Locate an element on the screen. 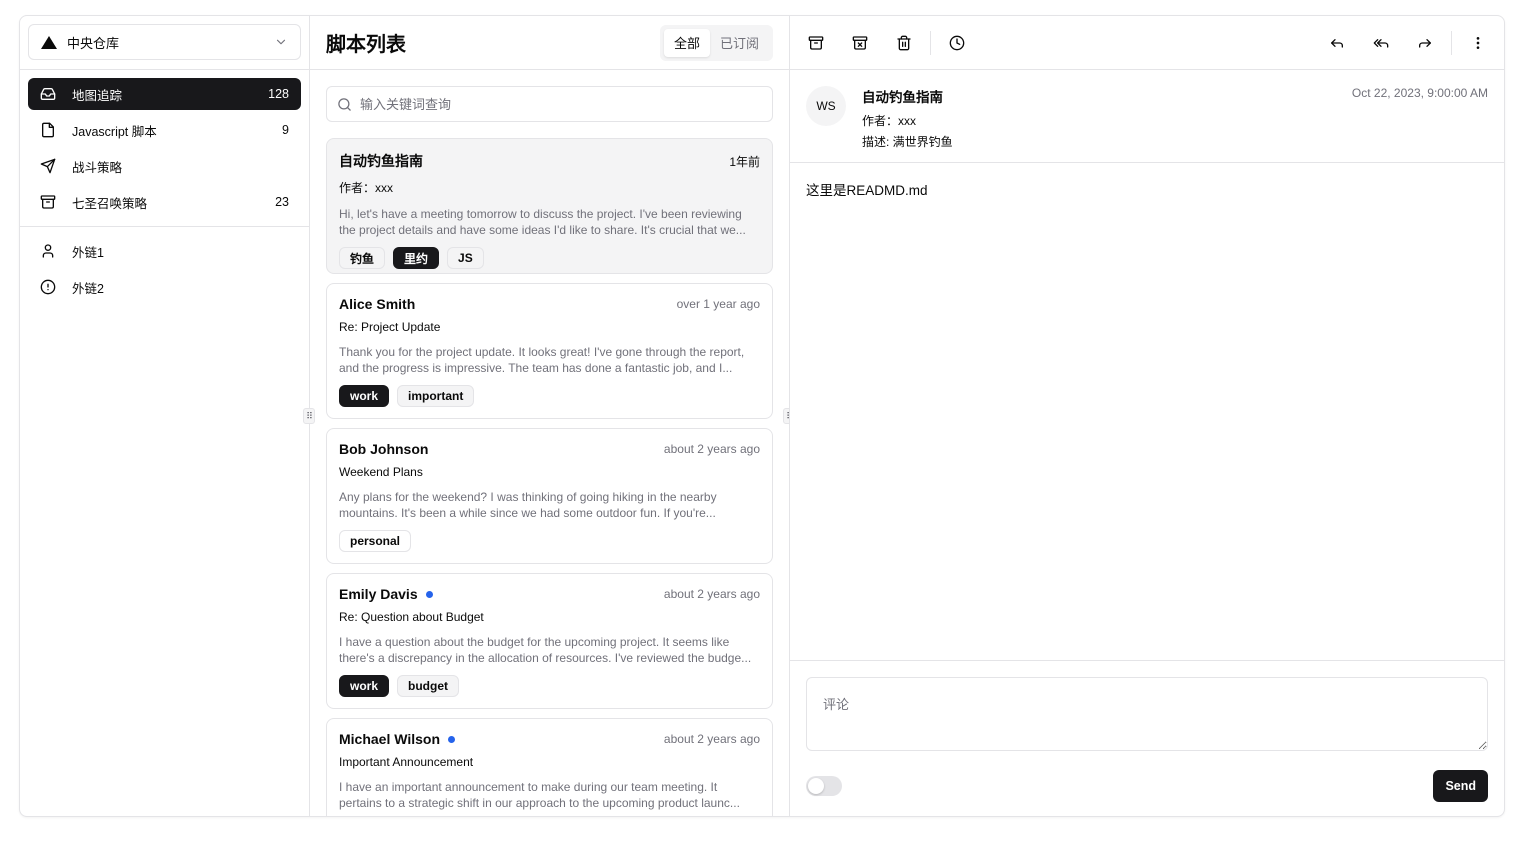 Image resolution: width=1525 pixels, height=844 pixels. account-switcher: 中央仓库 is located at coordinates (164, 42).